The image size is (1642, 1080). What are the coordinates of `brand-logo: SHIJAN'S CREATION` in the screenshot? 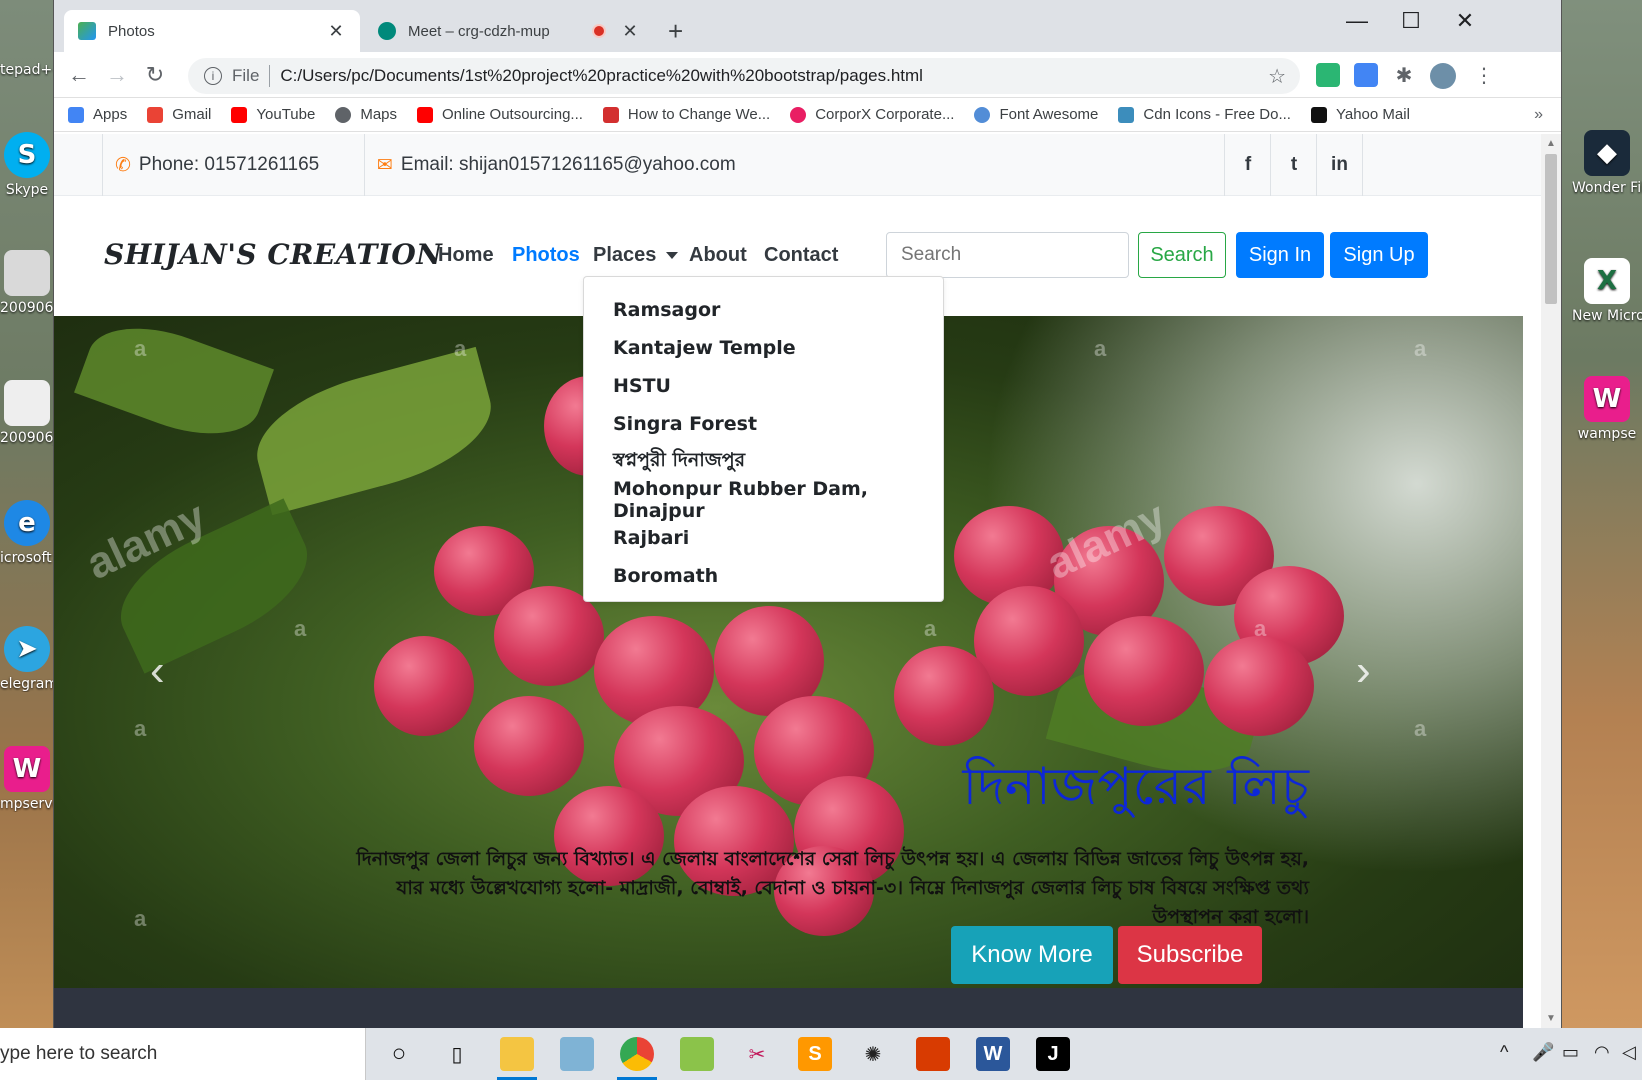 It's located at (273, 254).